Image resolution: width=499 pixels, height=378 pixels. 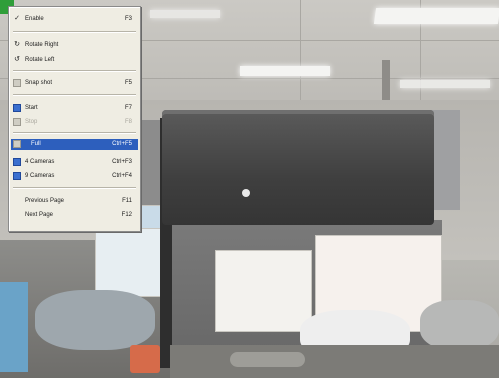 I want to click on menu-item-next-page: Next Page F12, so click(x=74, y=215).